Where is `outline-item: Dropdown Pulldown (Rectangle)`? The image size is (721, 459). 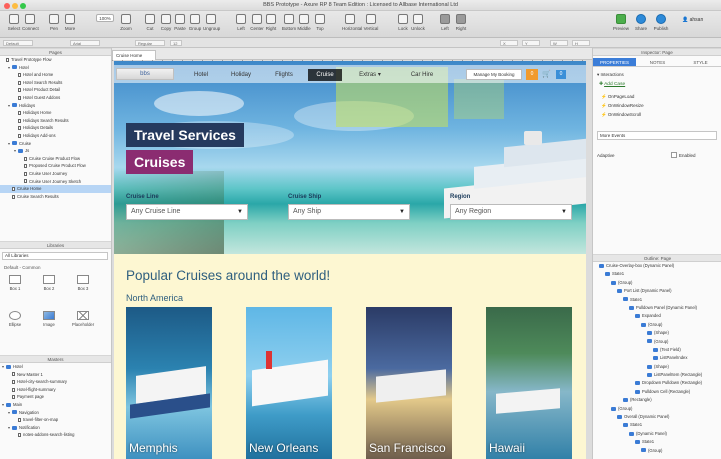 outline-item: Dropdown Pulldown (Rectangle) is located at coordinates (657, 383).